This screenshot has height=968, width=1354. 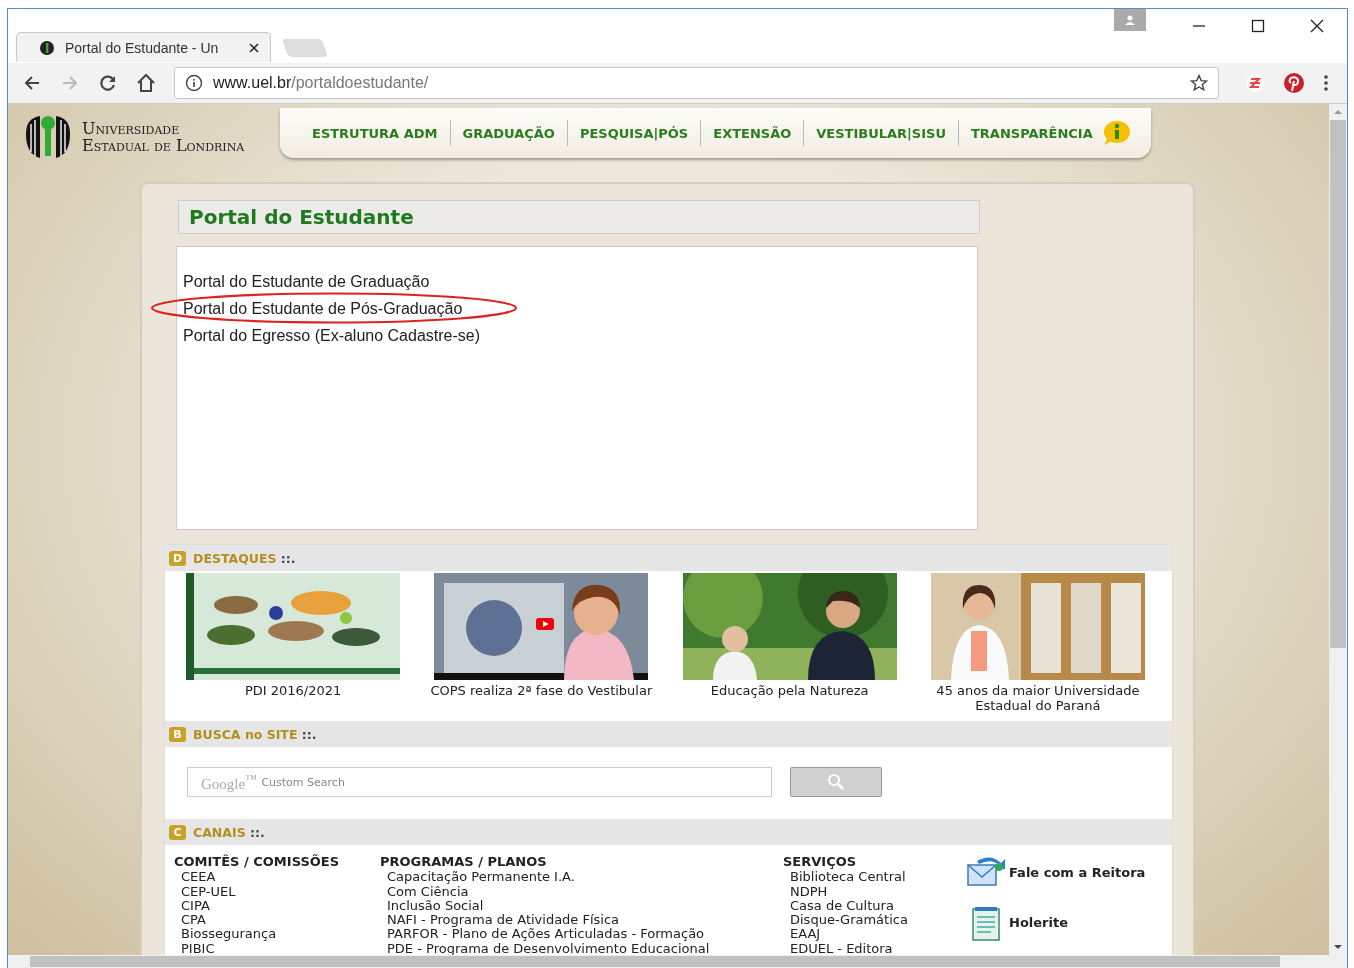 I want to click on channel-link: Biossegurança, so click(x=277, y=934).